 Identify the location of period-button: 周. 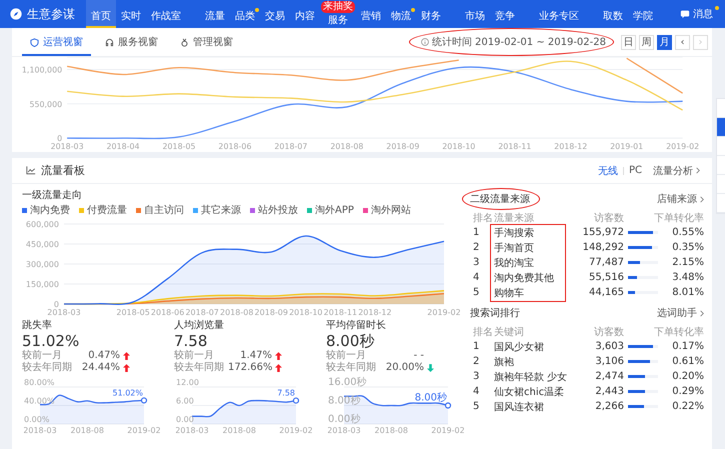
(646, 42).